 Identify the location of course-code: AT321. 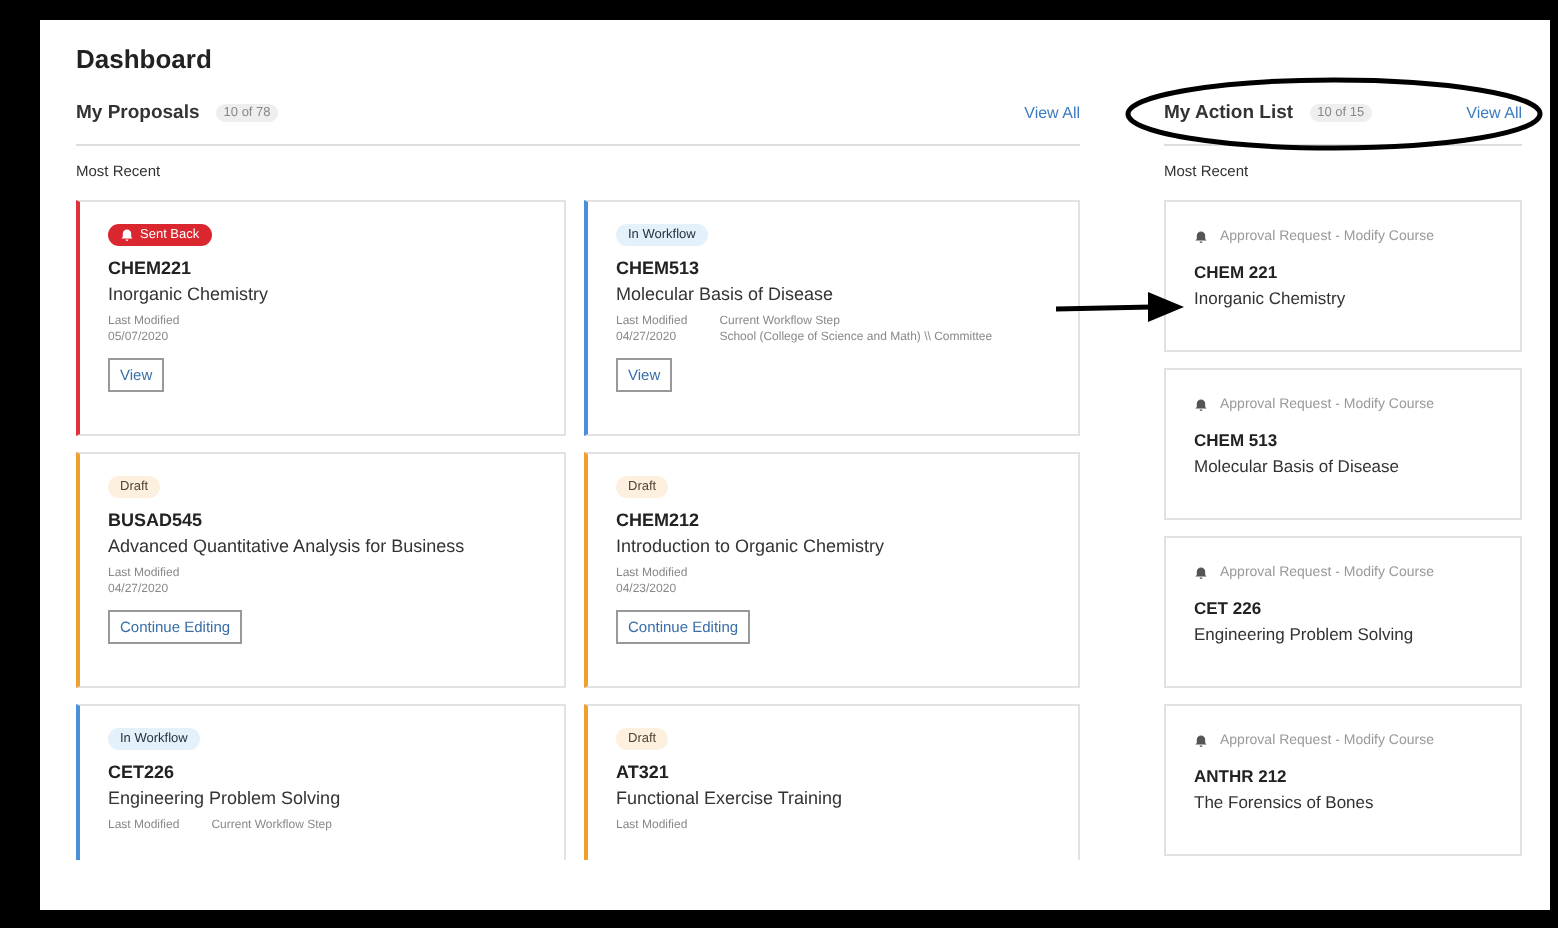
(642, 772).